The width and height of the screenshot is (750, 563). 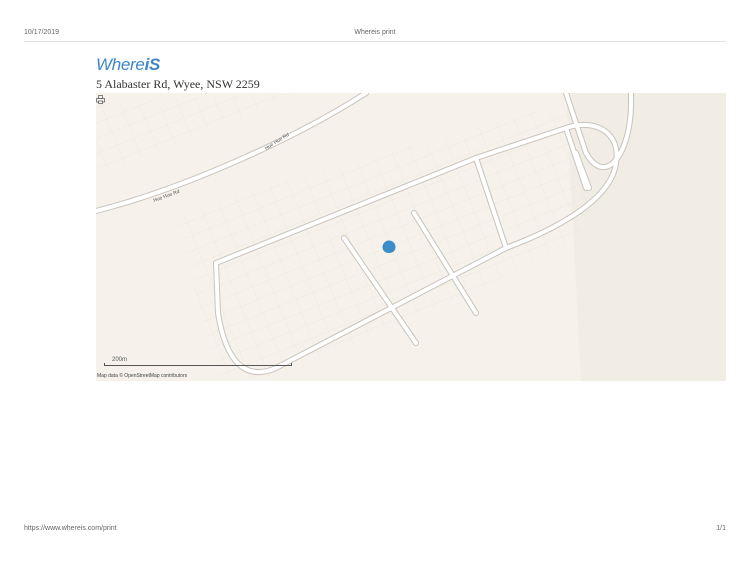 What do you see at coordinates (721, 528) in the screenshot?
I see `page-number: 1/1` at bounding box center [721, 528].